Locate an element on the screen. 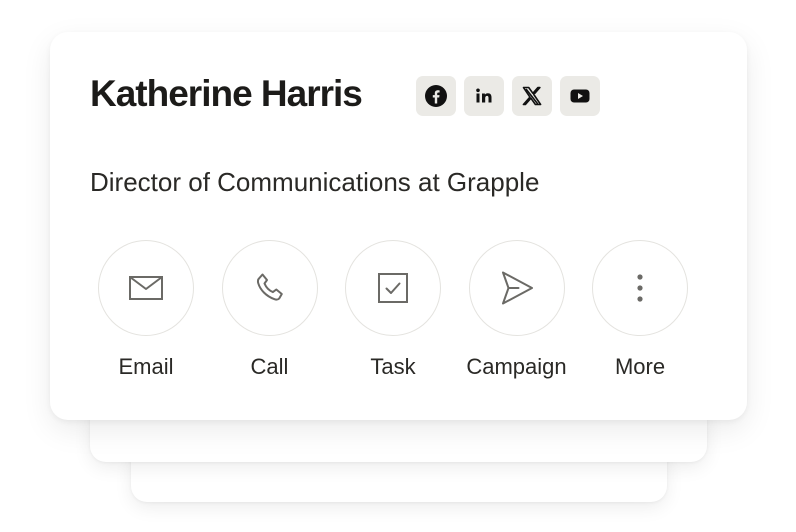 This screenshot has width=796, height=532. call-action-button: Call is located at coordinates (269, 310).